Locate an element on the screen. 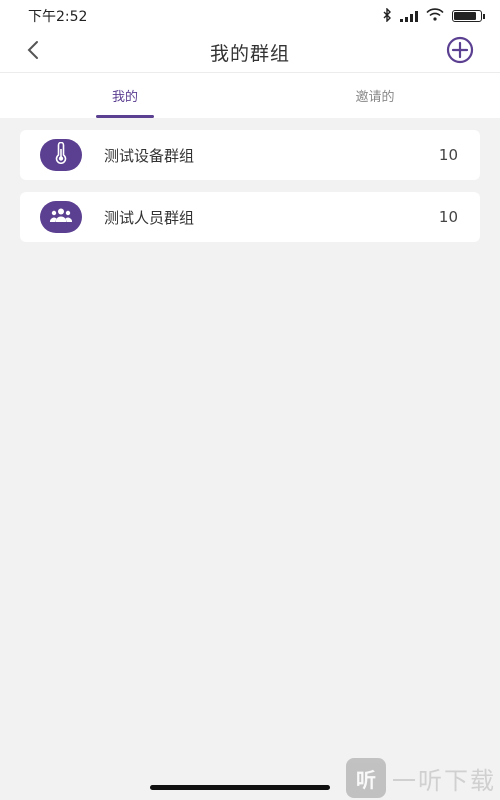 The width and height of the screenshot is (500, 800). plus-circle-icon is located at coordinates (460, 52).